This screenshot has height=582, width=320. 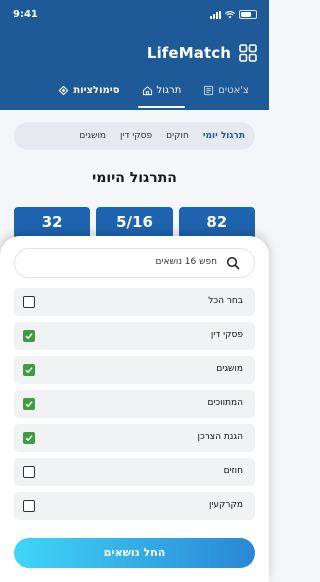 What do you see at coordinates (216, 222) in the screenshot?
I see `stat-card: 82` at bounding box center [216, 222].